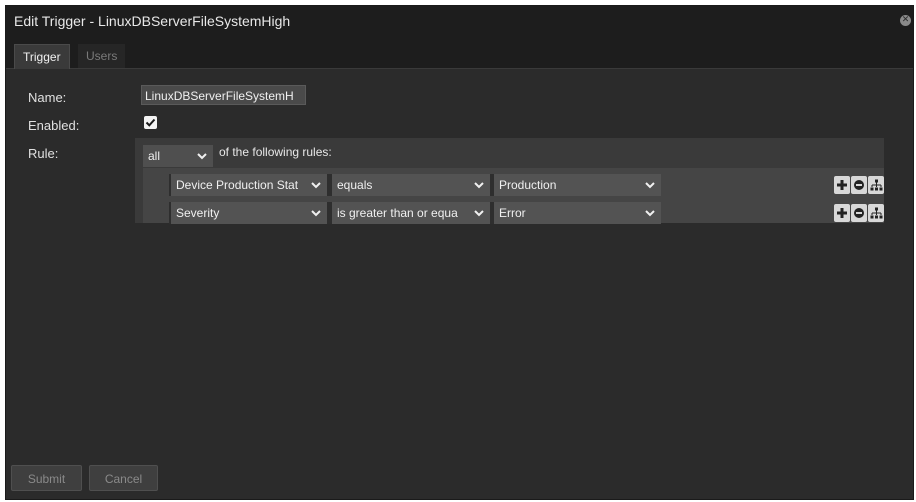 Image resolution: width=916 pixels, height=502 pixels. What do you see at coordinates (459, 53) in the screenshot?
I see `tab-bar: Trigger Users` at bounding box center [459, 53].